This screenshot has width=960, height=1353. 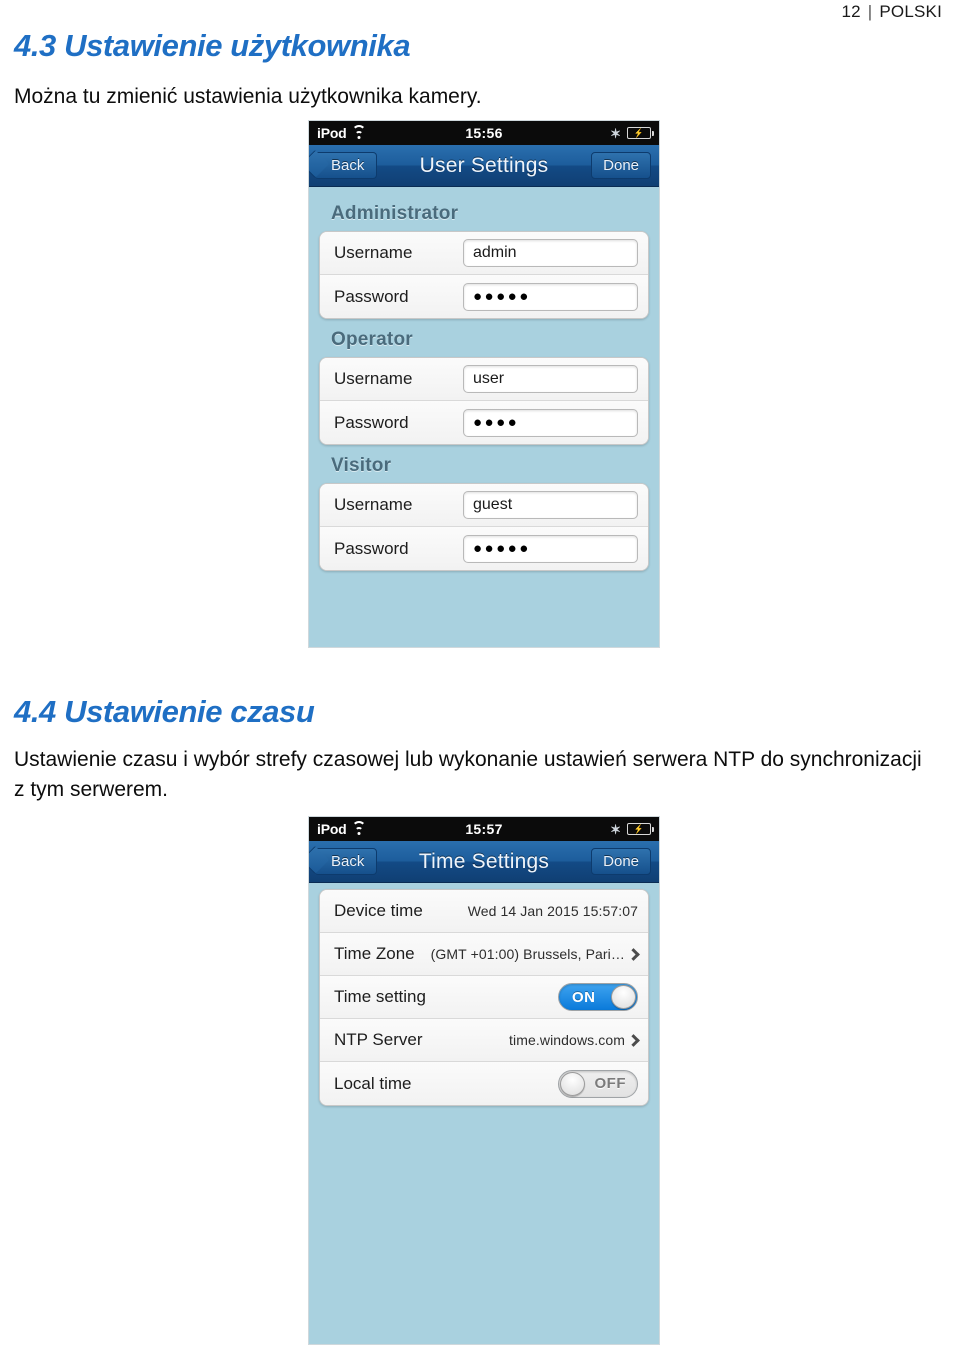 What do you see at coordinates (550, 379) in the screenshot?
I see `operator-username-input: user` at bounding box center [550, 379].